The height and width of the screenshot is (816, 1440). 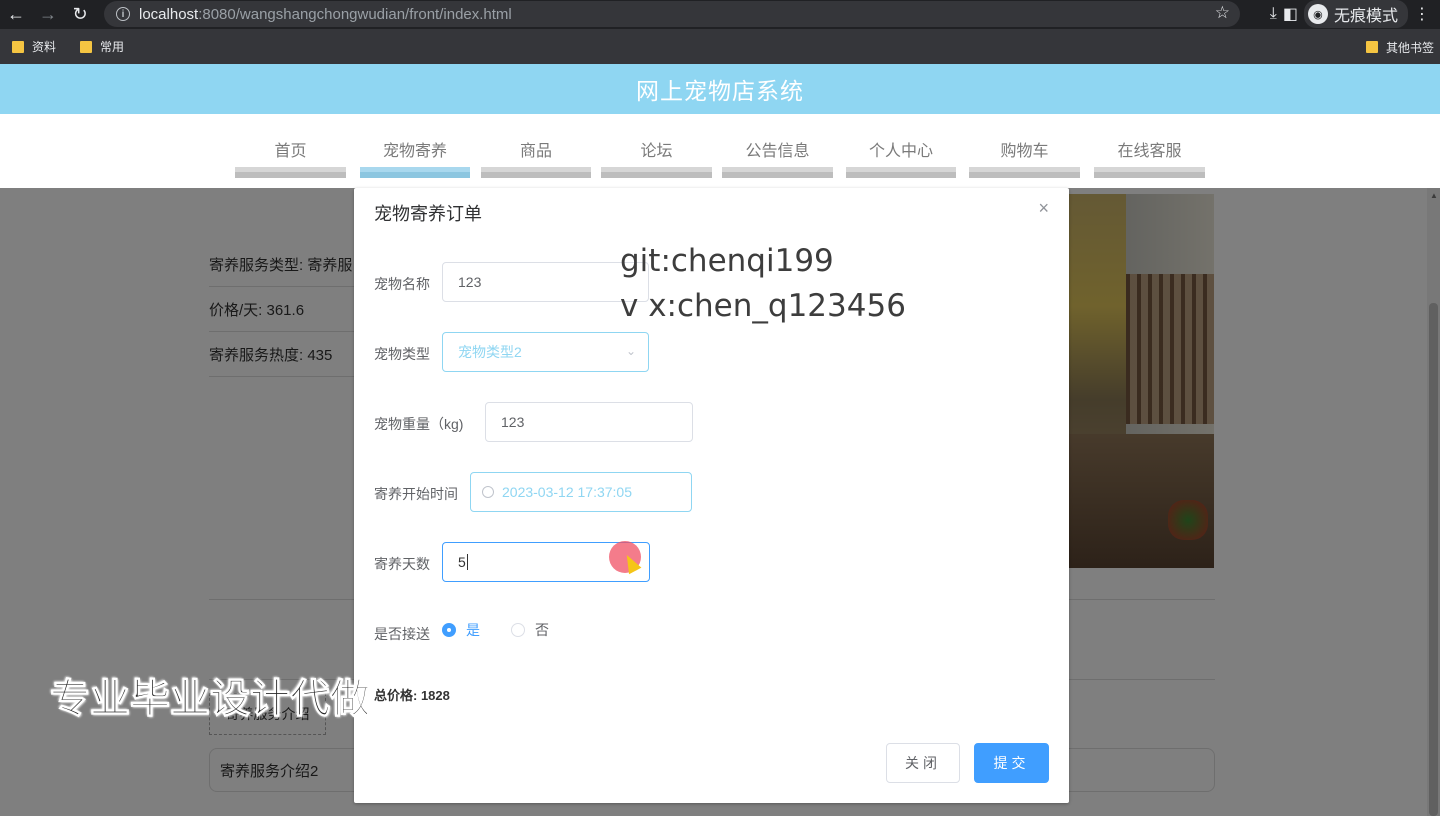 I want to click on incognito-badge: ◉ 无痕模式, so click(x=1355, y=14).